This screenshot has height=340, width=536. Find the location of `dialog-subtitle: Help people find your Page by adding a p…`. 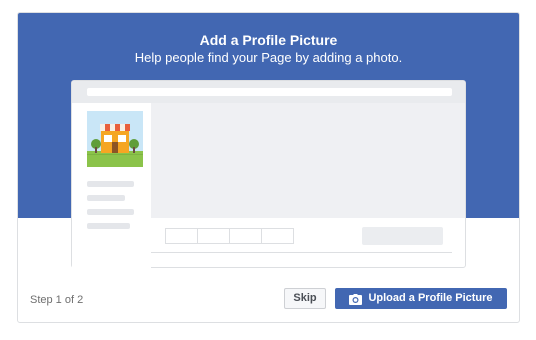

dialog-subtitle: Help people find your Page by adding a p… is located at coordinates (268, 57).